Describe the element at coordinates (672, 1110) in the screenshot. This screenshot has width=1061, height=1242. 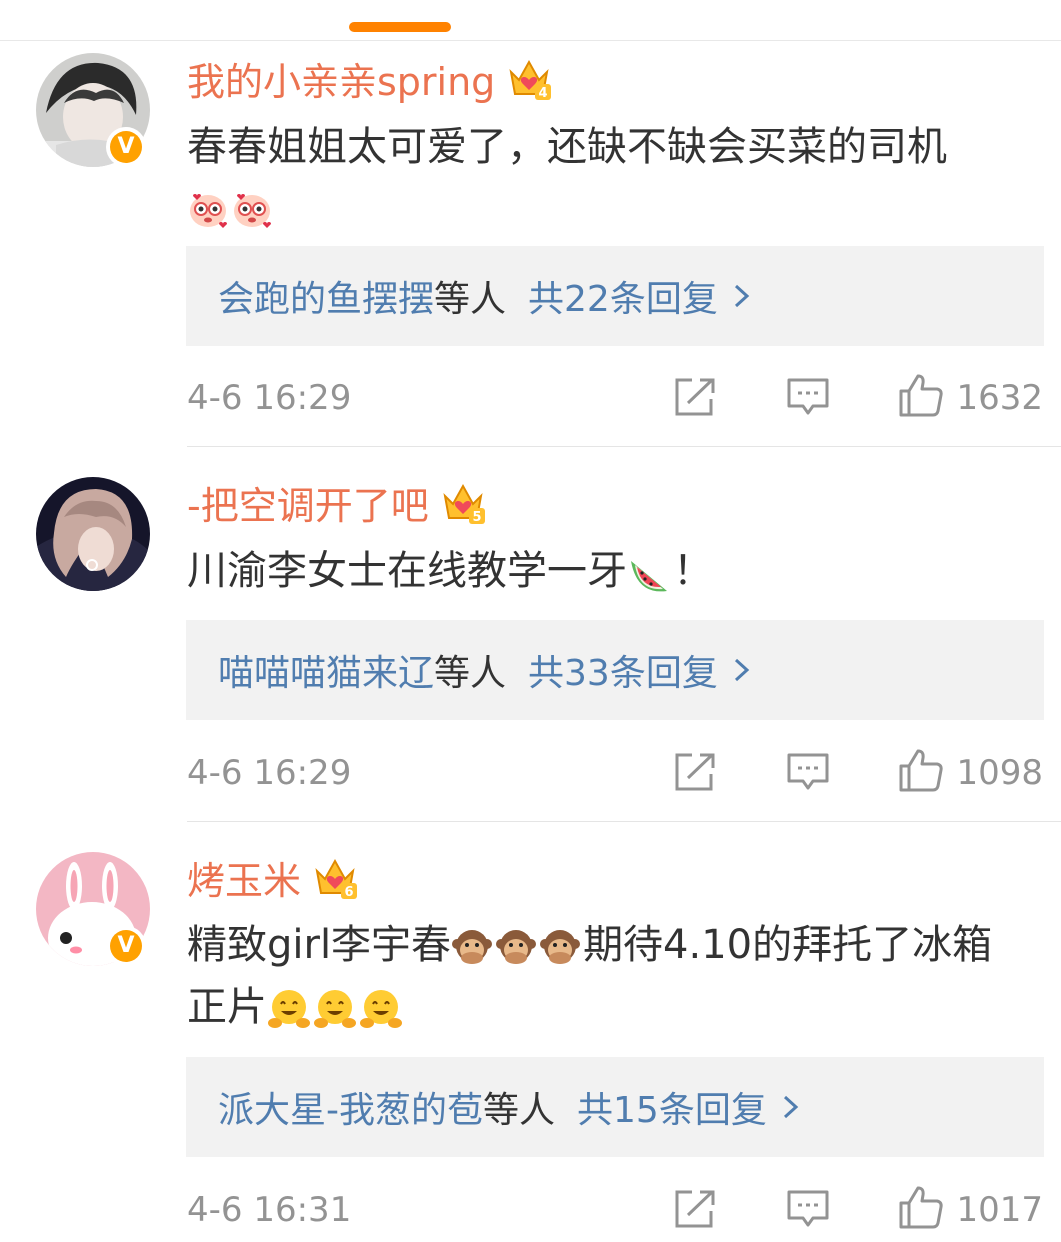
I see `reply-total: 共15条回复` at that location.